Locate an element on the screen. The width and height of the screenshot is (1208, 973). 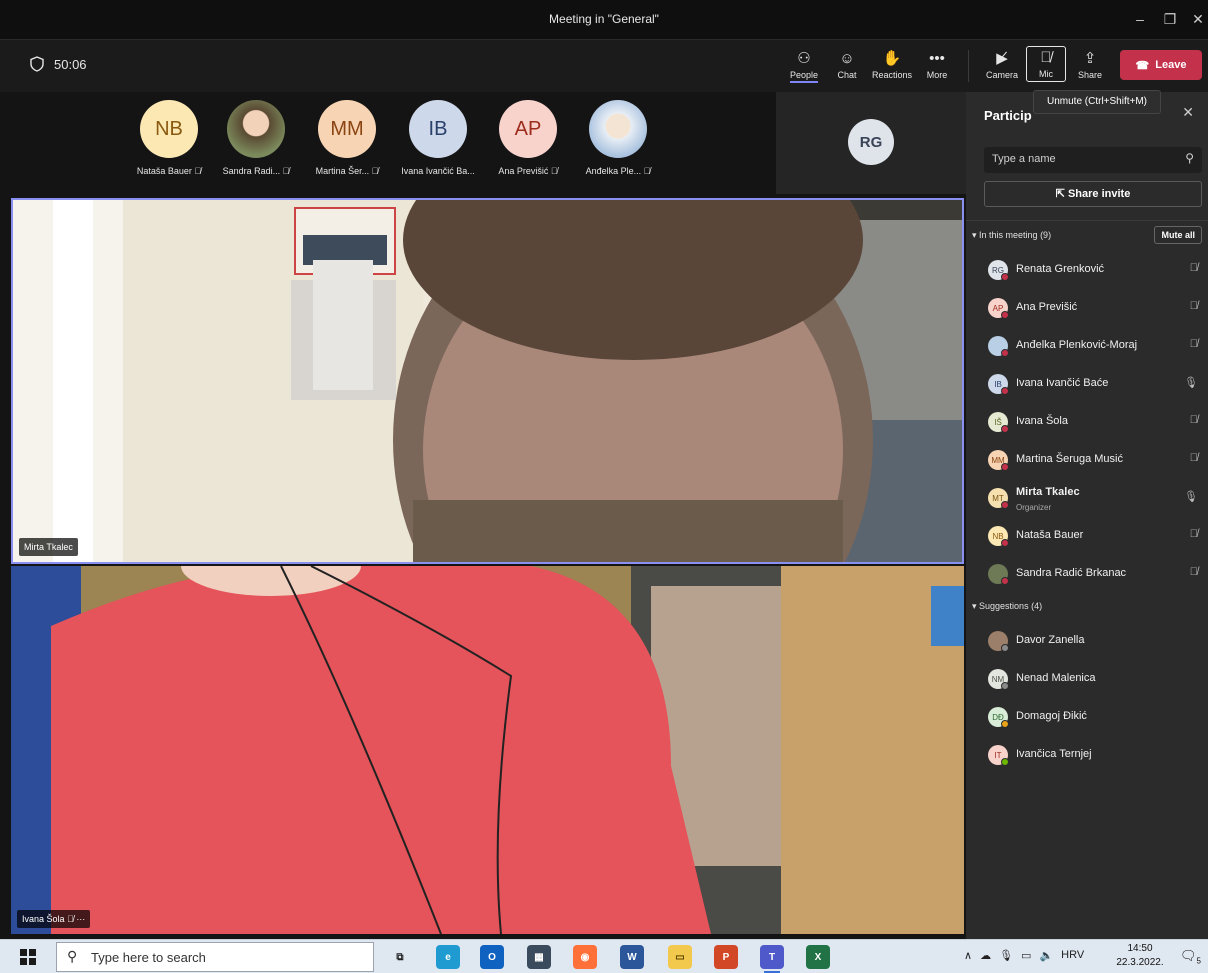
participant-row: MM Martina Šeruga Musić 🎙̸ is located at coordinates (1095, 458).